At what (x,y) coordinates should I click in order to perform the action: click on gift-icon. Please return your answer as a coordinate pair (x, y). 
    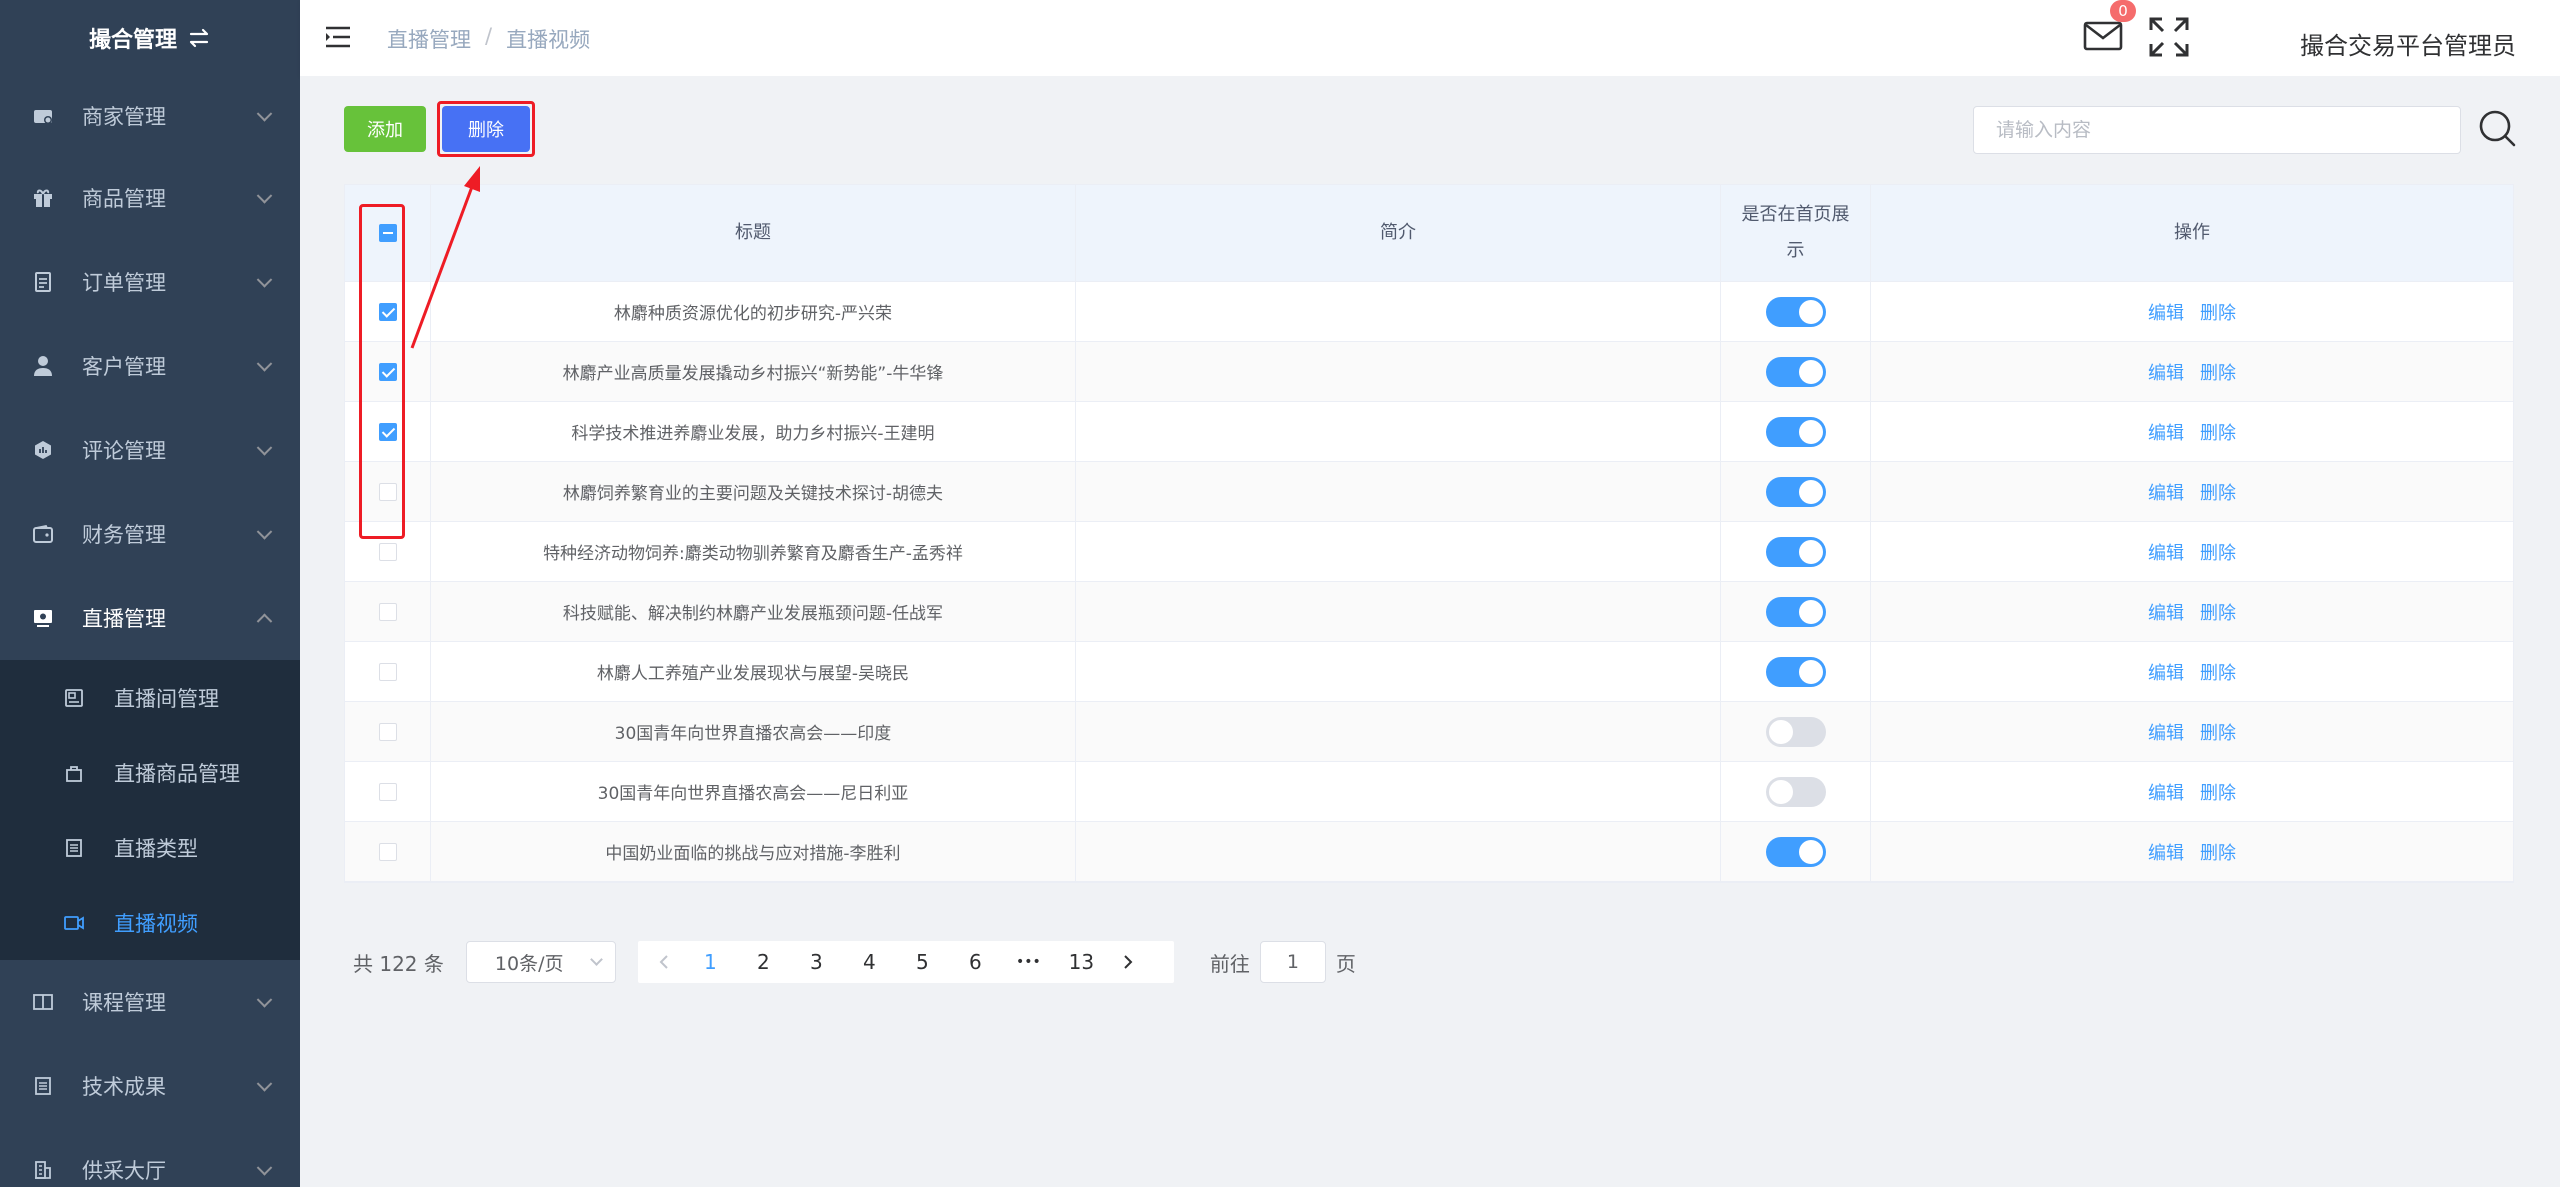
    Looking at the image, I should click on (43, 198).